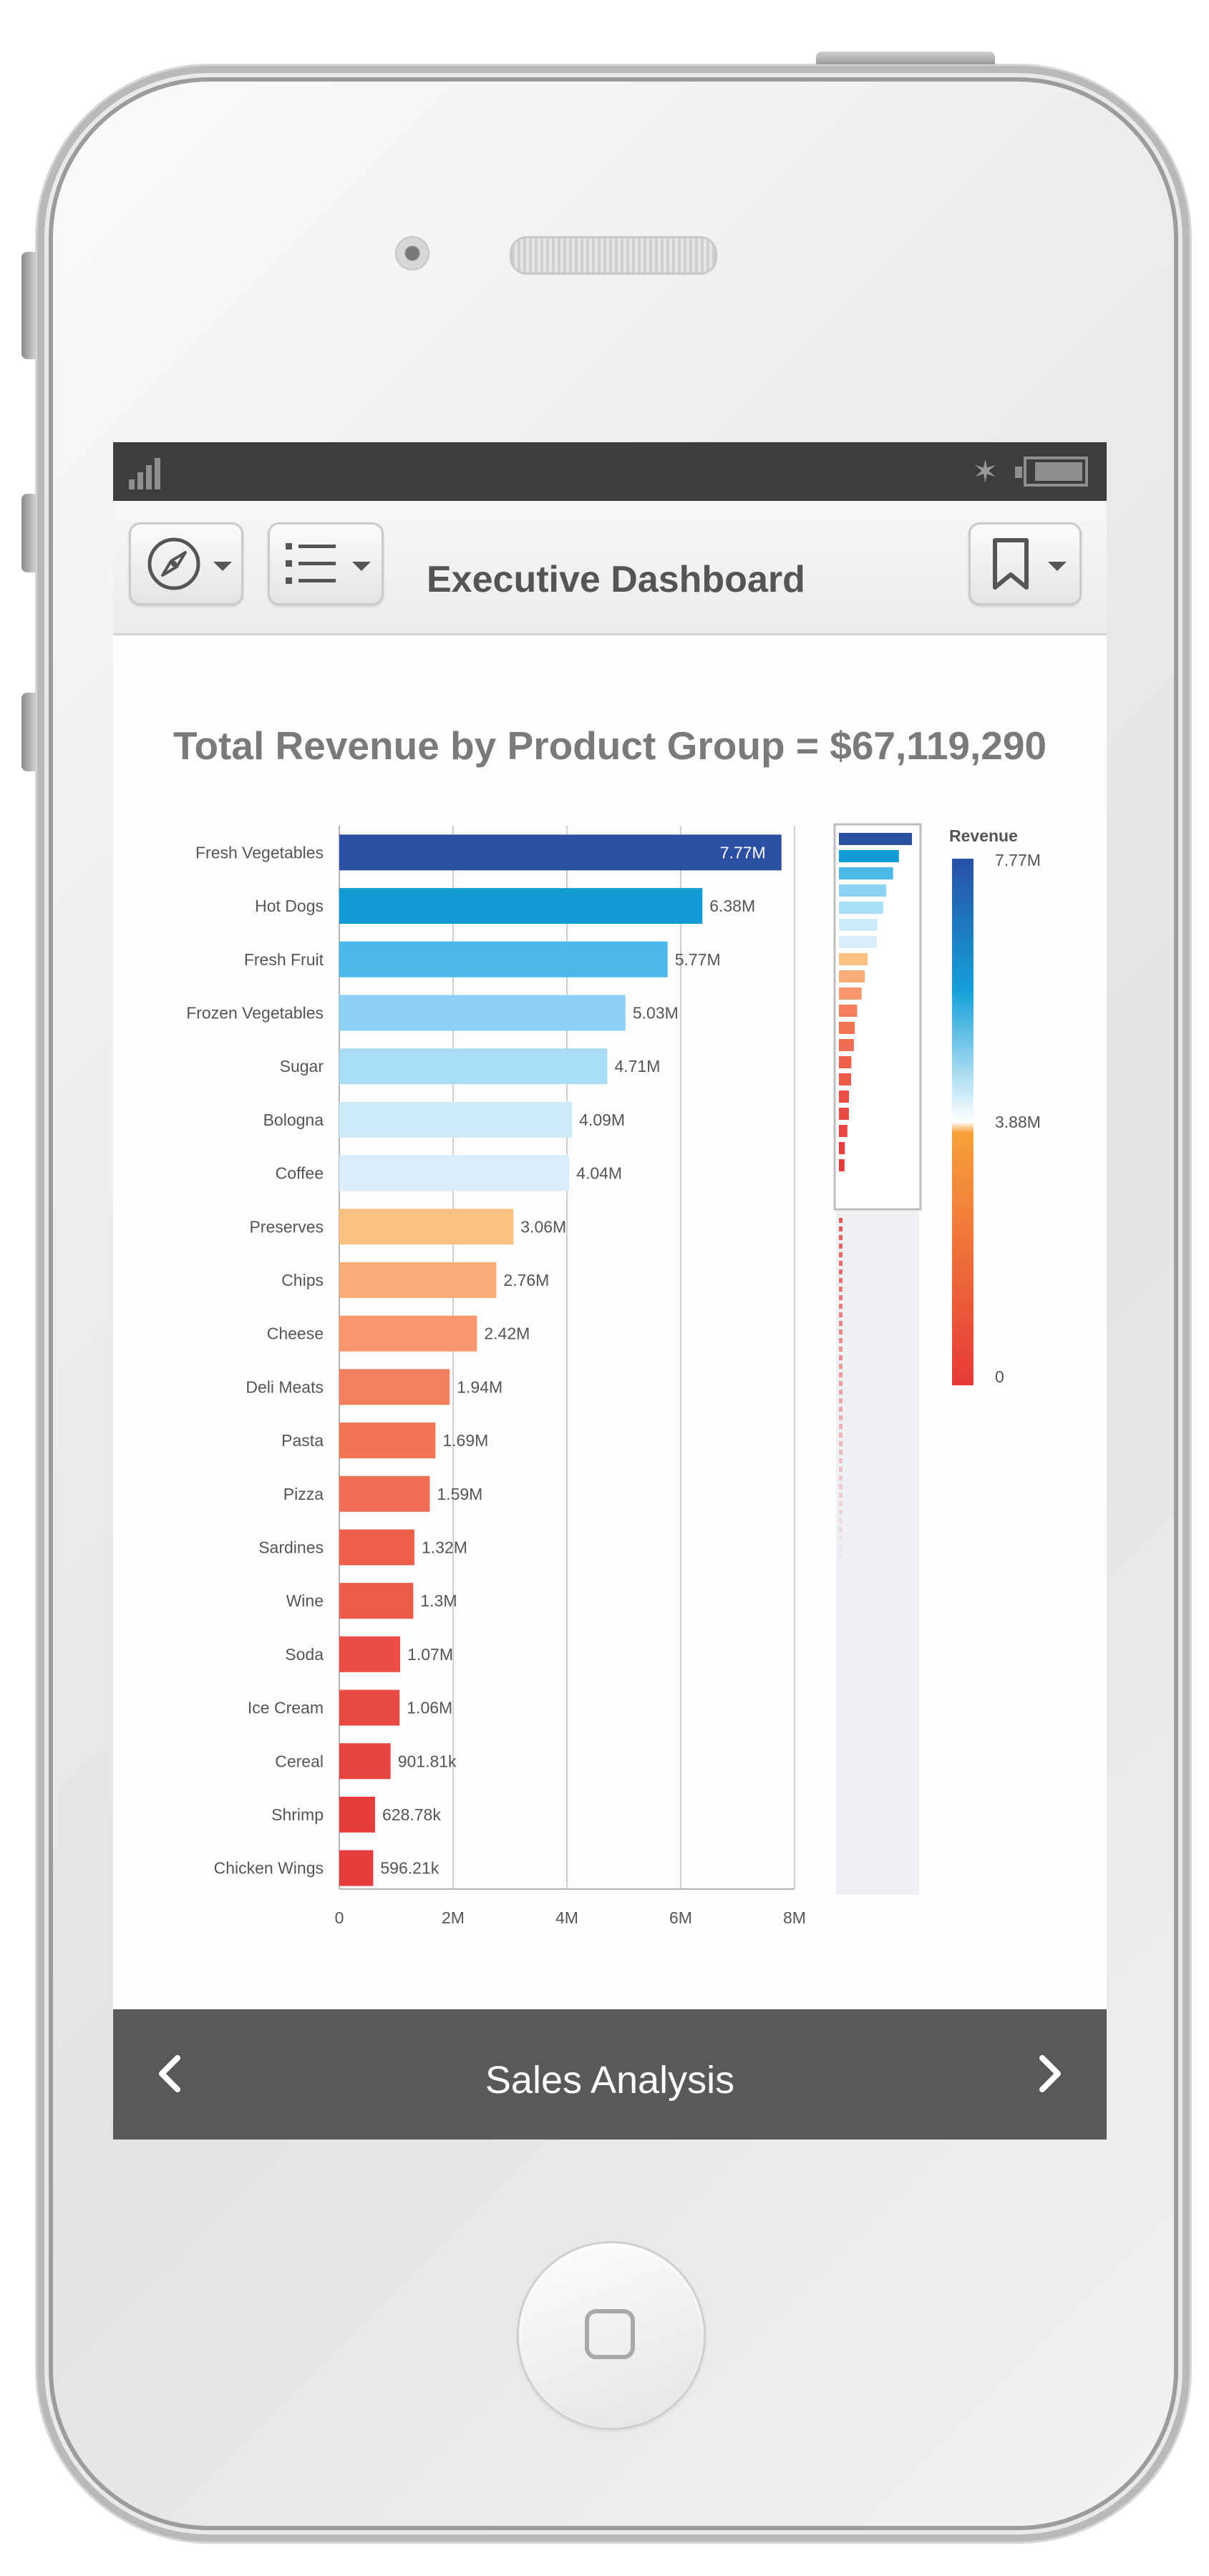 This screenshot has width=1209, height=2576. What do you see at coordinates (412, 253) in the screenshot?
I see `front-camera` at bounding box center [412, 253].